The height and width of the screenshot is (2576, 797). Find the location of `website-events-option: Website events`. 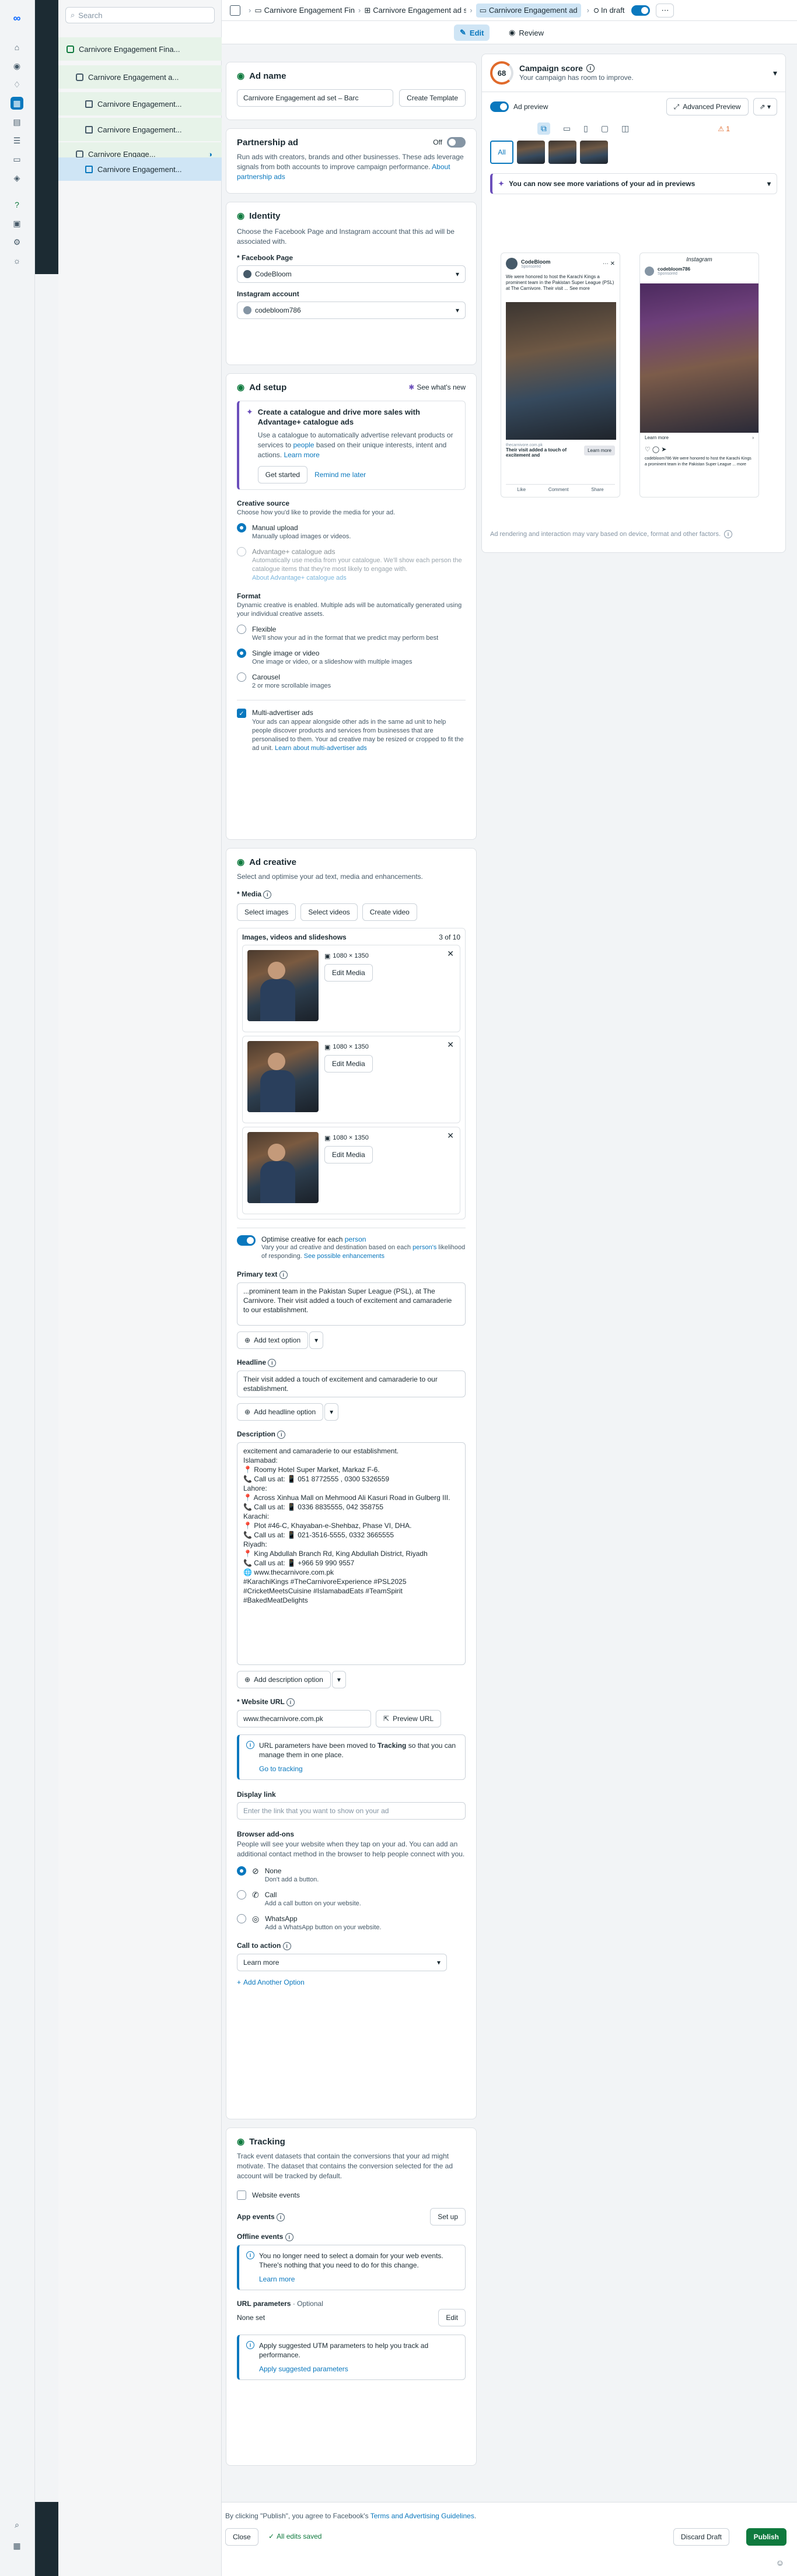

website-events-option: Website events is located at coordinates (351, 2195).